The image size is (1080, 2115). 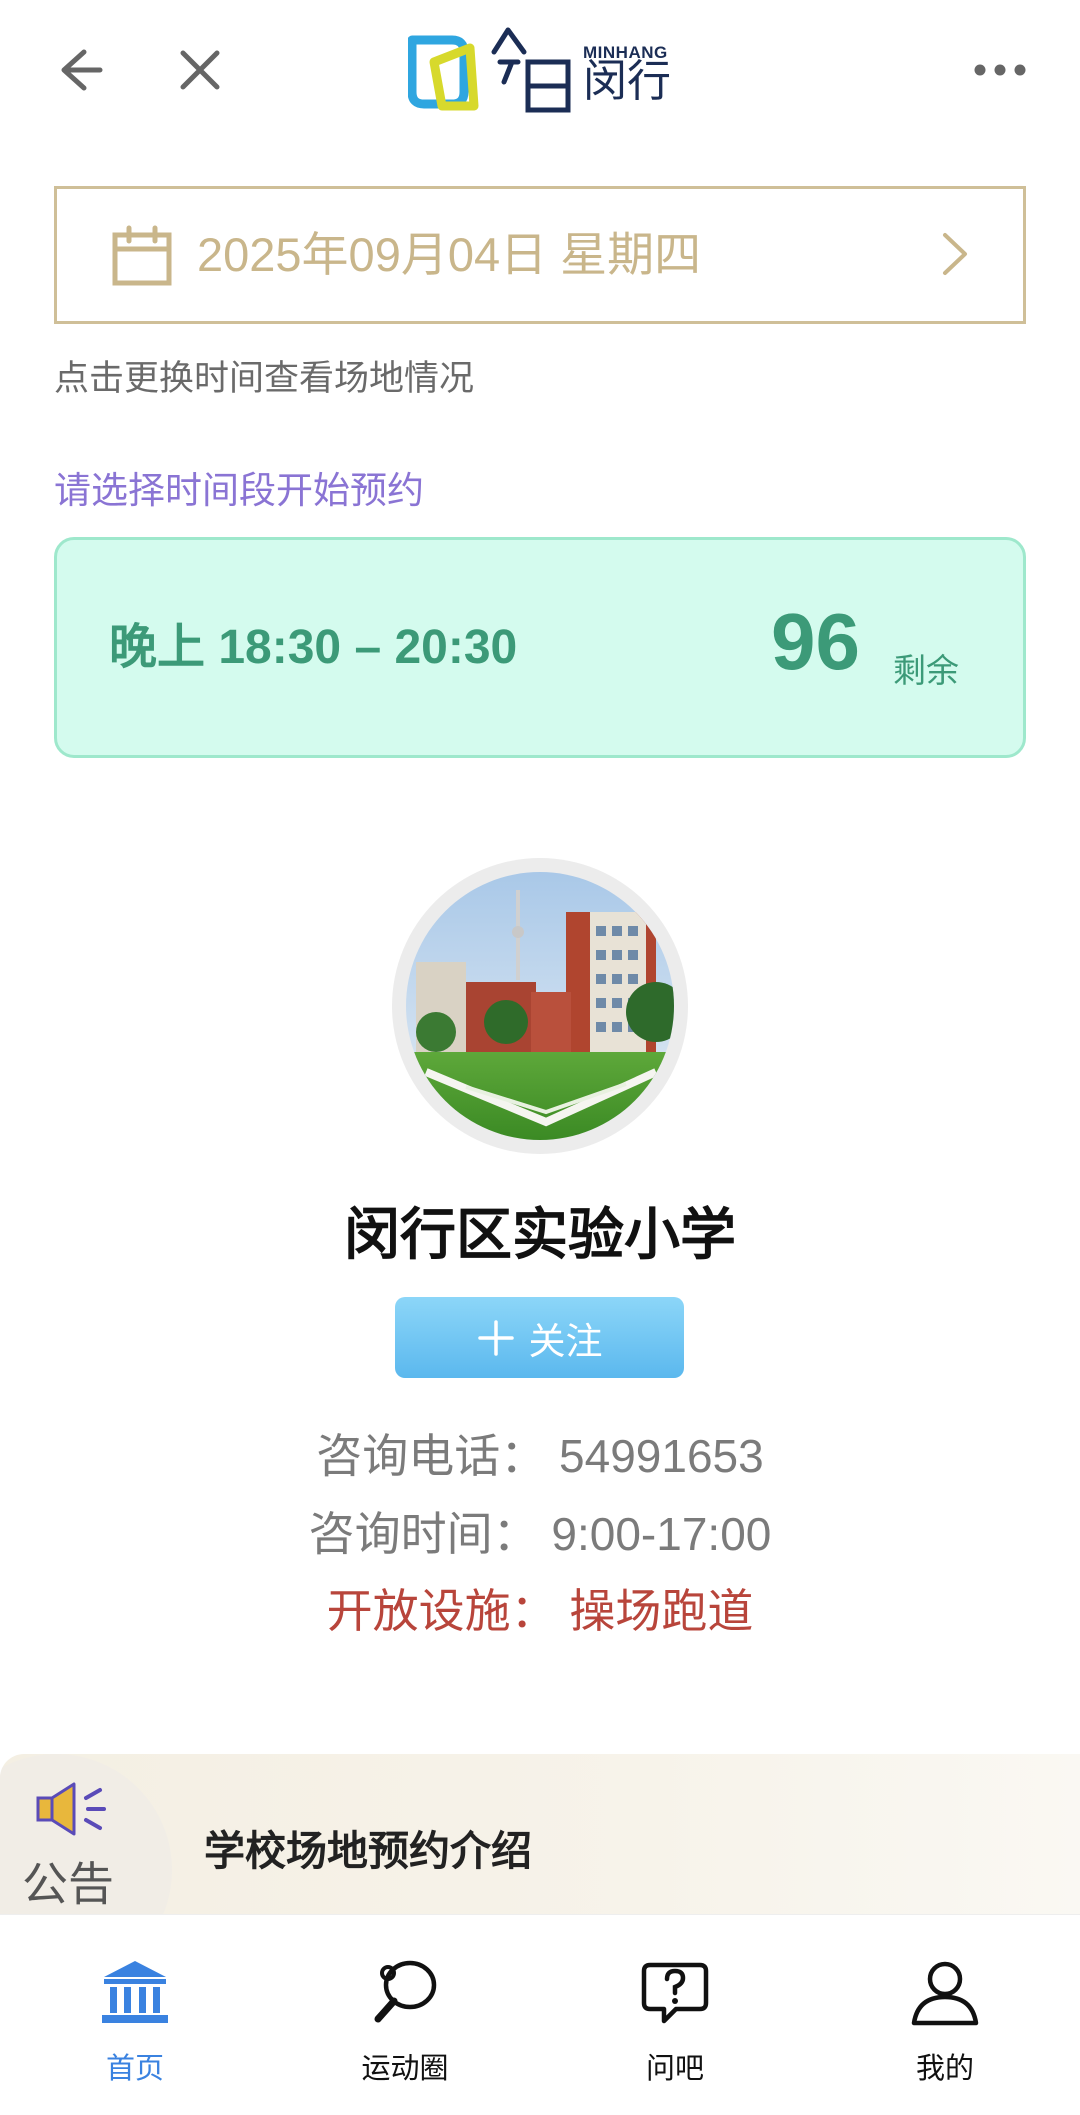 I want to click on close-button, so click(x=200, y=70).